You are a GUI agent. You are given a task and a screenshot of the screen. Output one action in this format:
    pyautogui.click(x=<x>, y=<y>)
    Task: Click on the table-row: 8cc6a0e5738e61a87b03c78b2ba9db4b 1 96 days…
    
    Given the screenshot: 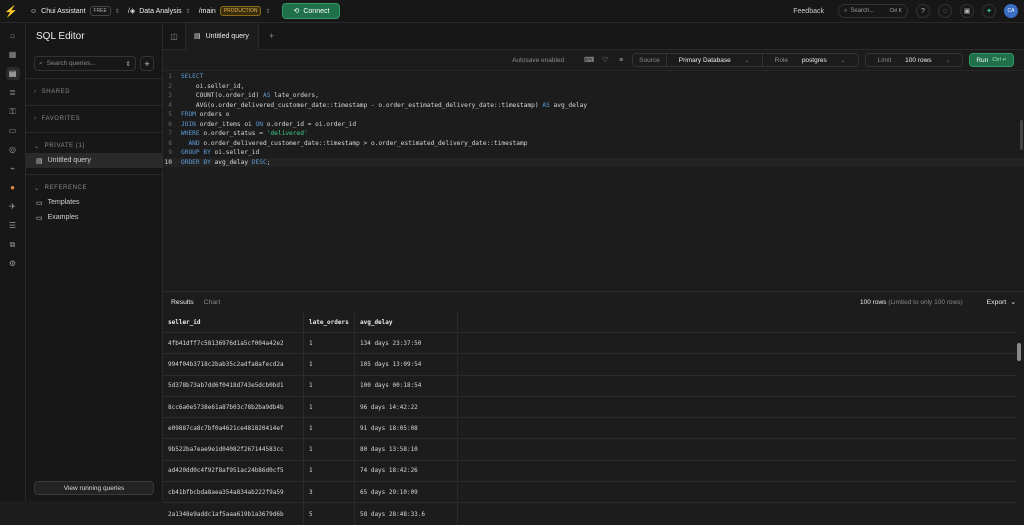 What is the action you would take?
    pyautogui.click(x=589, y=407)
    